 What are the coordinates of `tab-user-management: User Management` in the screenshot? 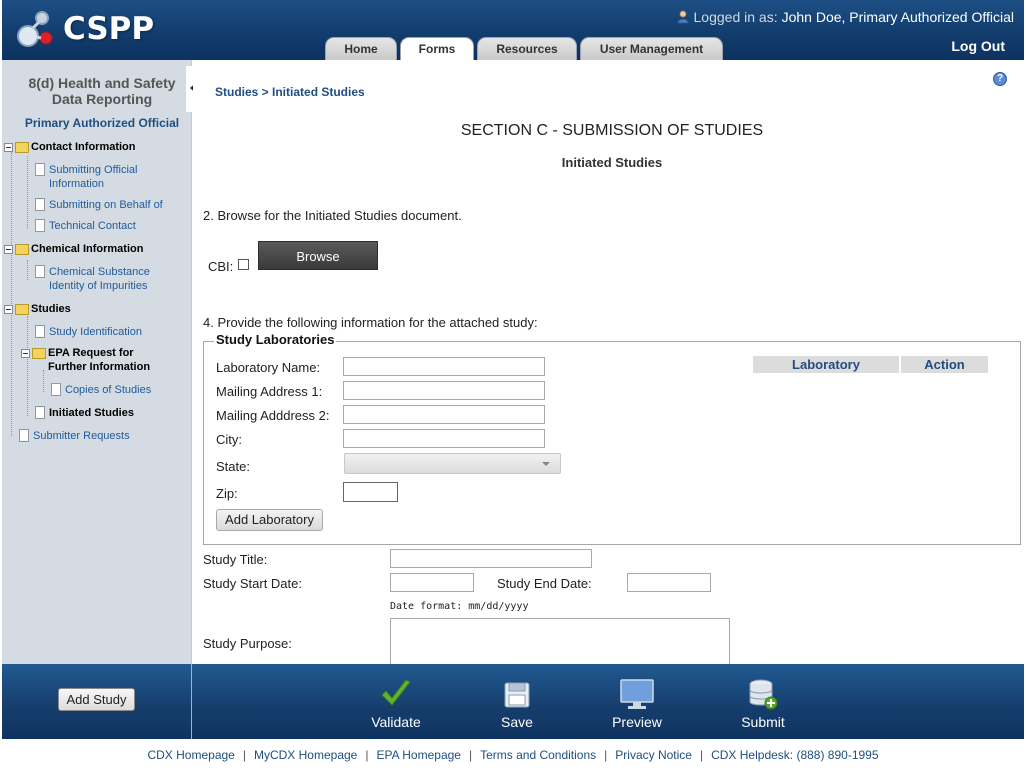 It's located at (651, 48).